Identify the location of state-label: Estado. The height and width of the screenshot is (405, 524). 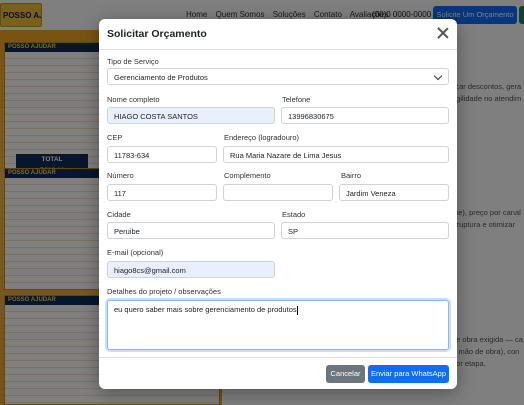
(294, 214).